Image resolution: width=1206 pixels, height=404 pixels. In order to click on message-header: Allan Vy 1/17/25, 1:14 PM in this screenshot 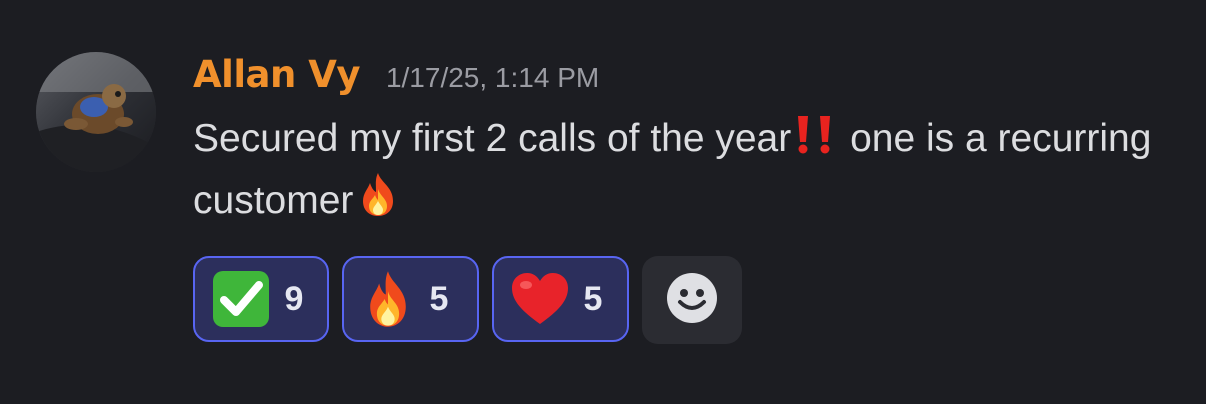, I will do `click(683, 77)`.